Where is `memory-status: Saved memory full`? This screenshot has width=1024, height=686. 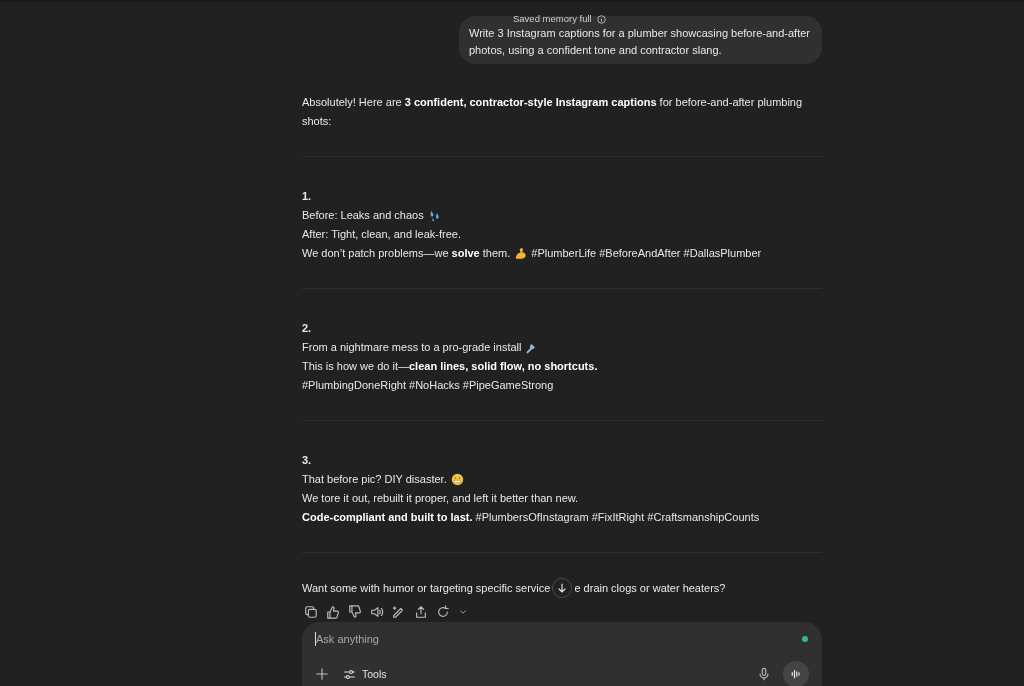 memory-status: Saved memory full is located at coordinates (552, 19).